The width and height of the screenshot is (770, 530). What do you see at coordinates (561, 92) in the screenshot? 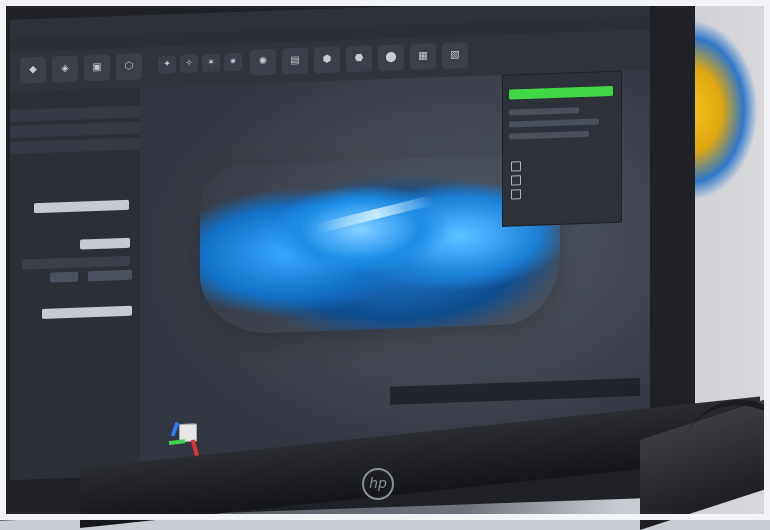
I see `progress-bar` at bounding box center [561, 92].